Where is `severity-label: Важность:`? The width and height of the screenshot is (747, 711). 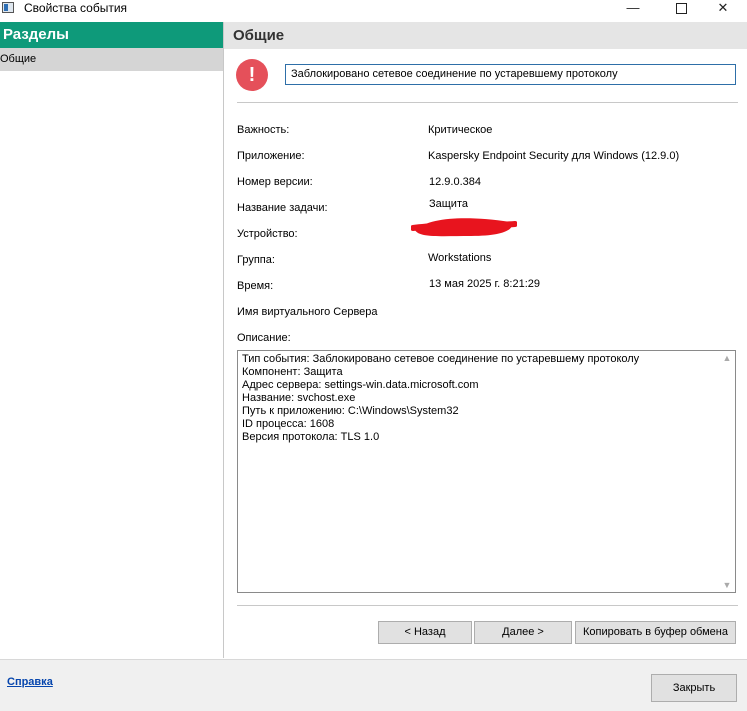
severity-label: Важность: is located at coordinates (263, 130).